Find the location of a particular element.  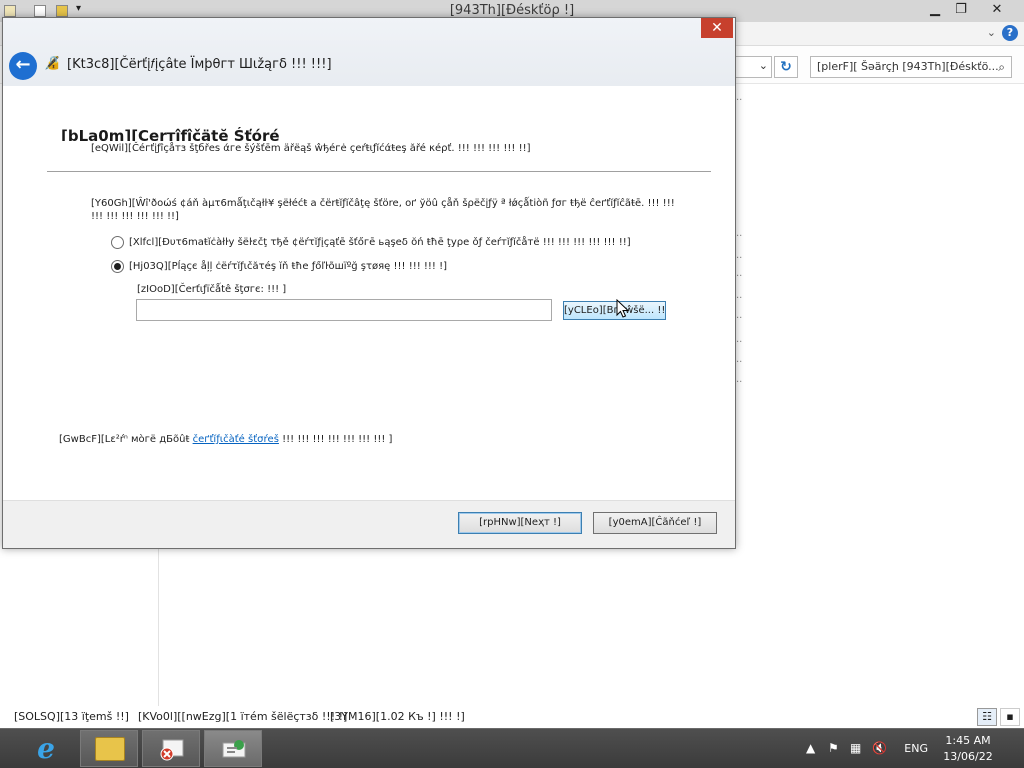

learn-more-prefix: [GwBcF][Lε²ŕⁿ мòгë дБõûŧ is located at coordinates (124, 439).